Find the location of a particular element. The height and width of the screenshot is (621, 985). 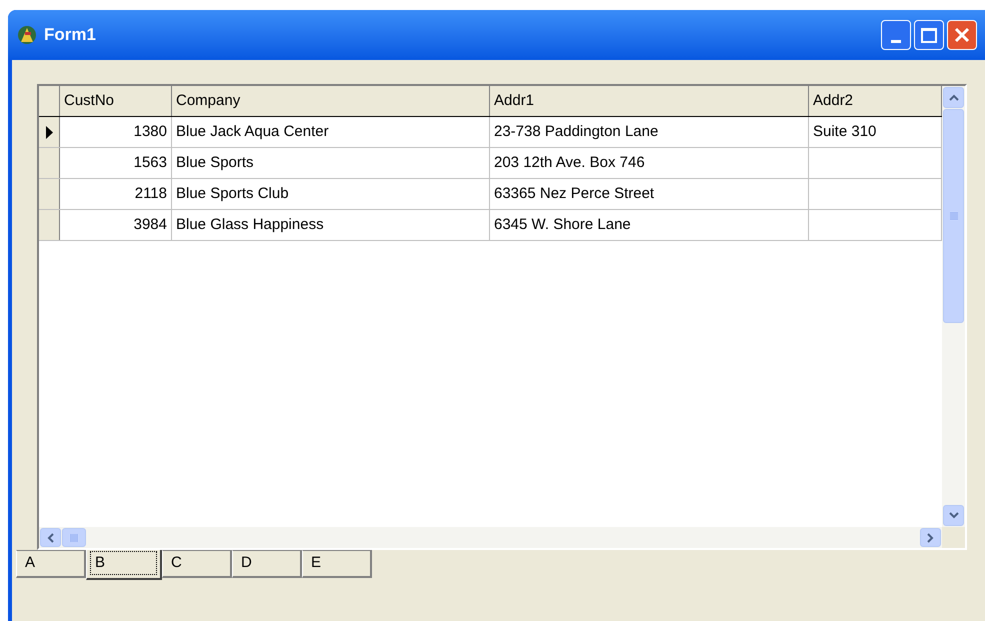

tab: C is located at coordinates (197, 564).